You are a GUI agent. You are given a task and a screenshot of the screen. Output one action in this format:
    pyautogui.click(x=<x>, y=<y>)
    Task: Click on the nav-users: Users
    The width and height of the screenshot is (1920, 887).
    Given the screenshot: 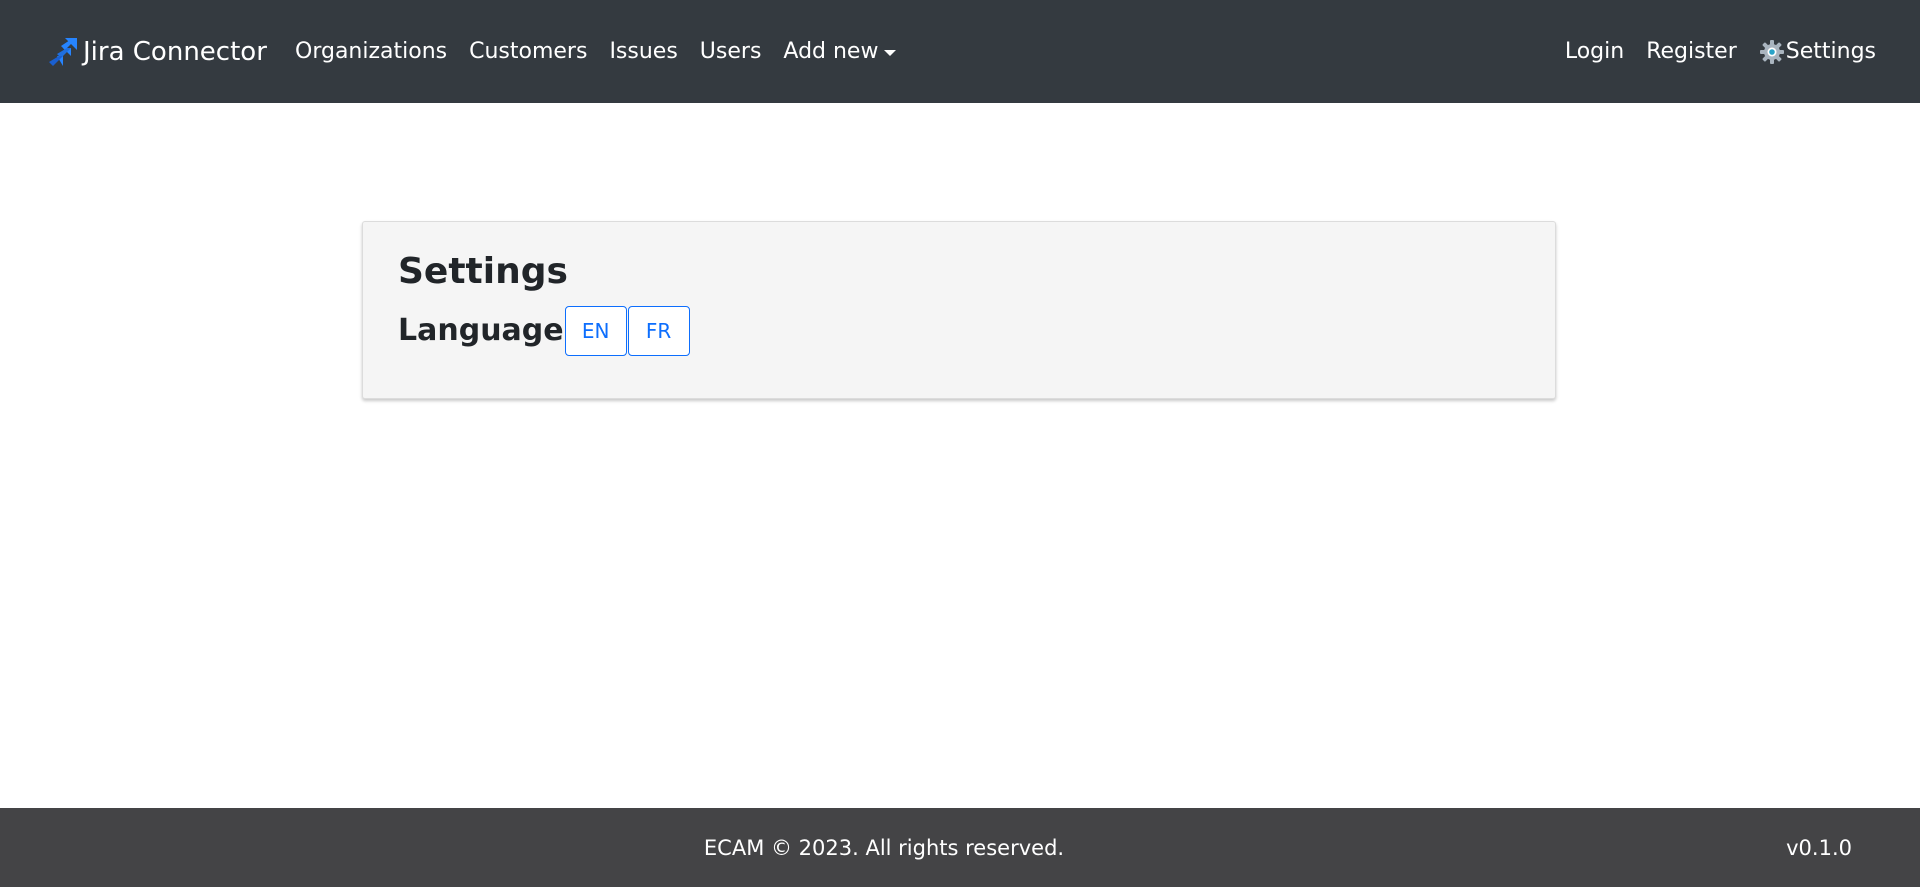 What is the action you would take?
    pyautogui.click(x=731, y=51)
    